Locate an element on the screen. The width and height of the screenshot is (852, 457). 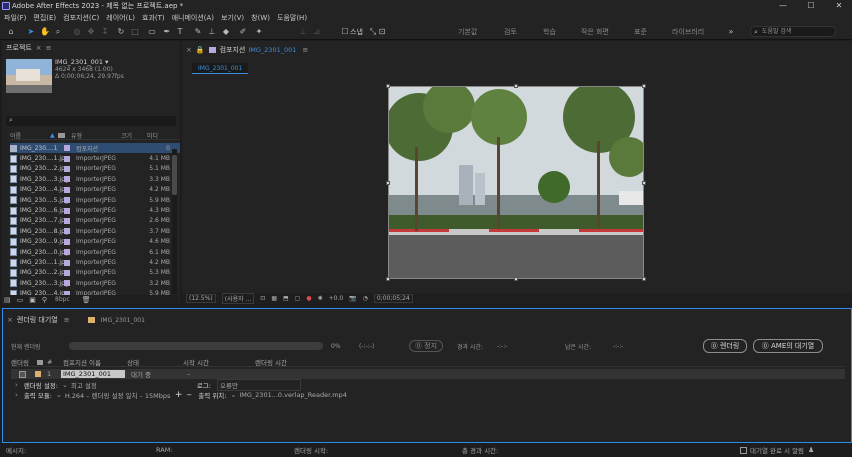
pen-tool-icon: ✒ is located at coordinates (167, 32).